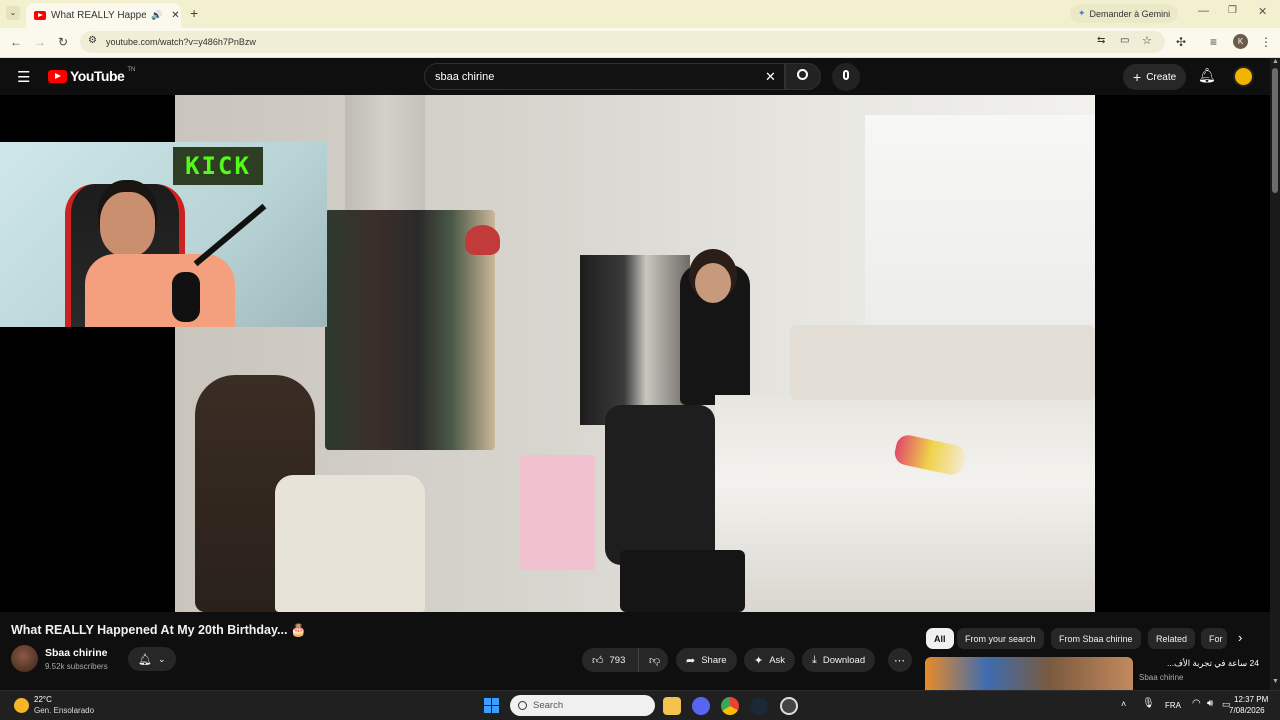 This screenshot has width=1280, height=720. Describe the element at coordinates (706, 660) in the screenshot. I see `share-button: ➦ Share` at that location.